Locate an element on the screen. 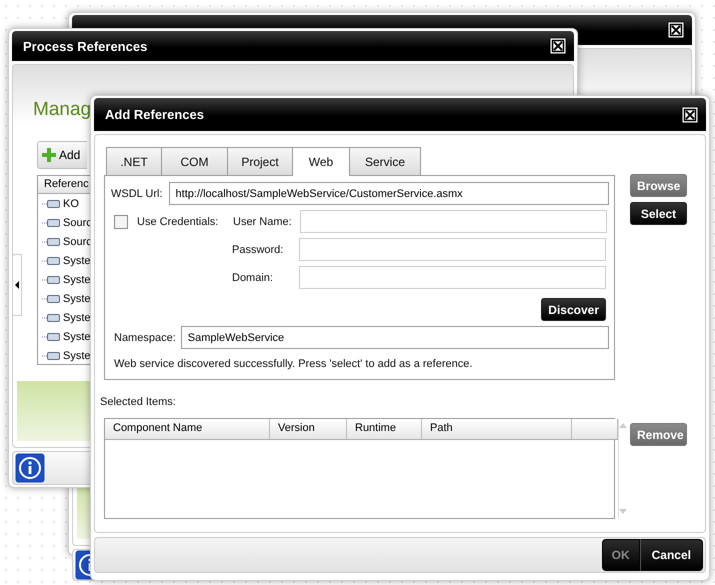 This screenshot has width=715, height=585. field-label: Domain: is located at coordinates (253, 278).